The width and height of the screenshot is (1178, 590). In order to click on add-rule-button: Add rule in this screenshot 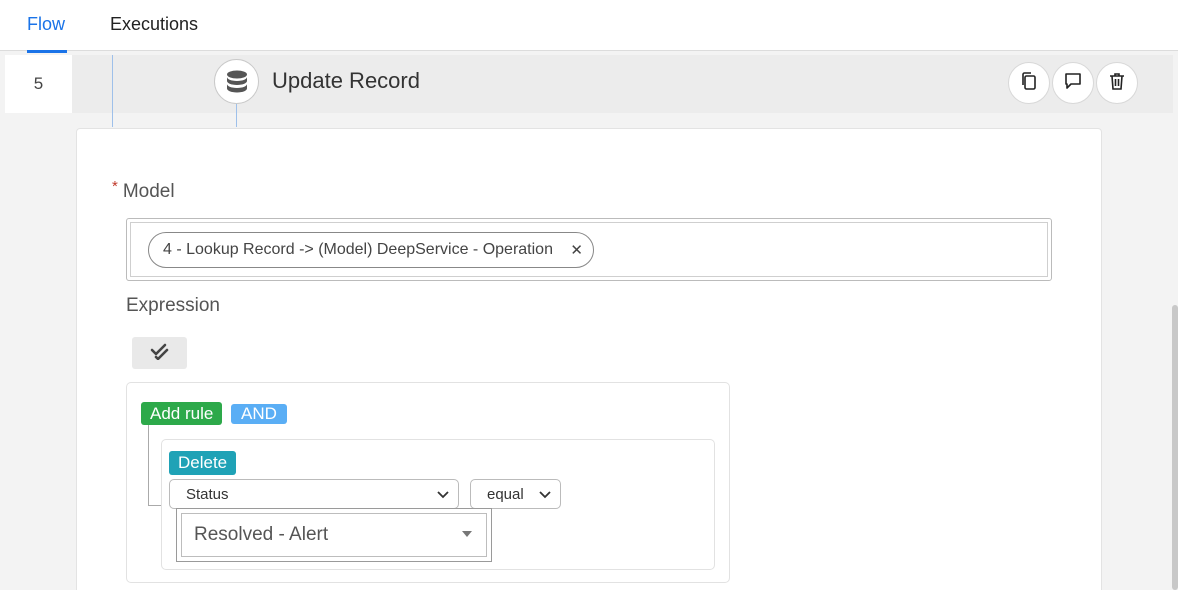, I will do `click(182, 413)`.